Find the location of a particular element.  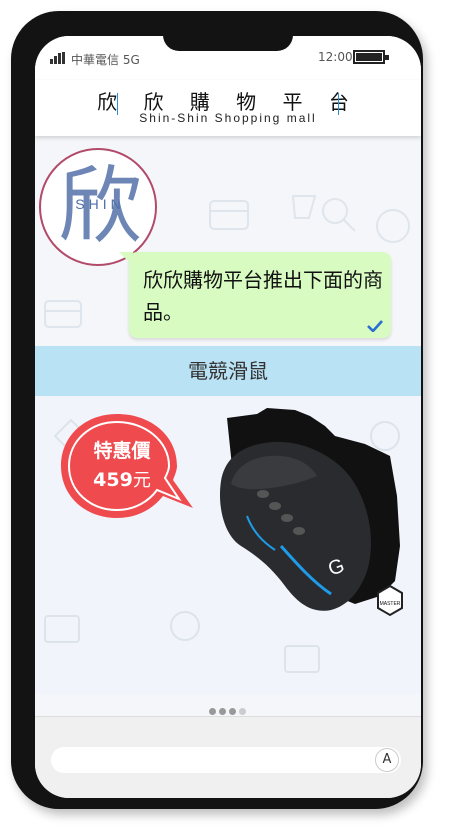

price-display: 459元 is located at coordinates (122, 479).